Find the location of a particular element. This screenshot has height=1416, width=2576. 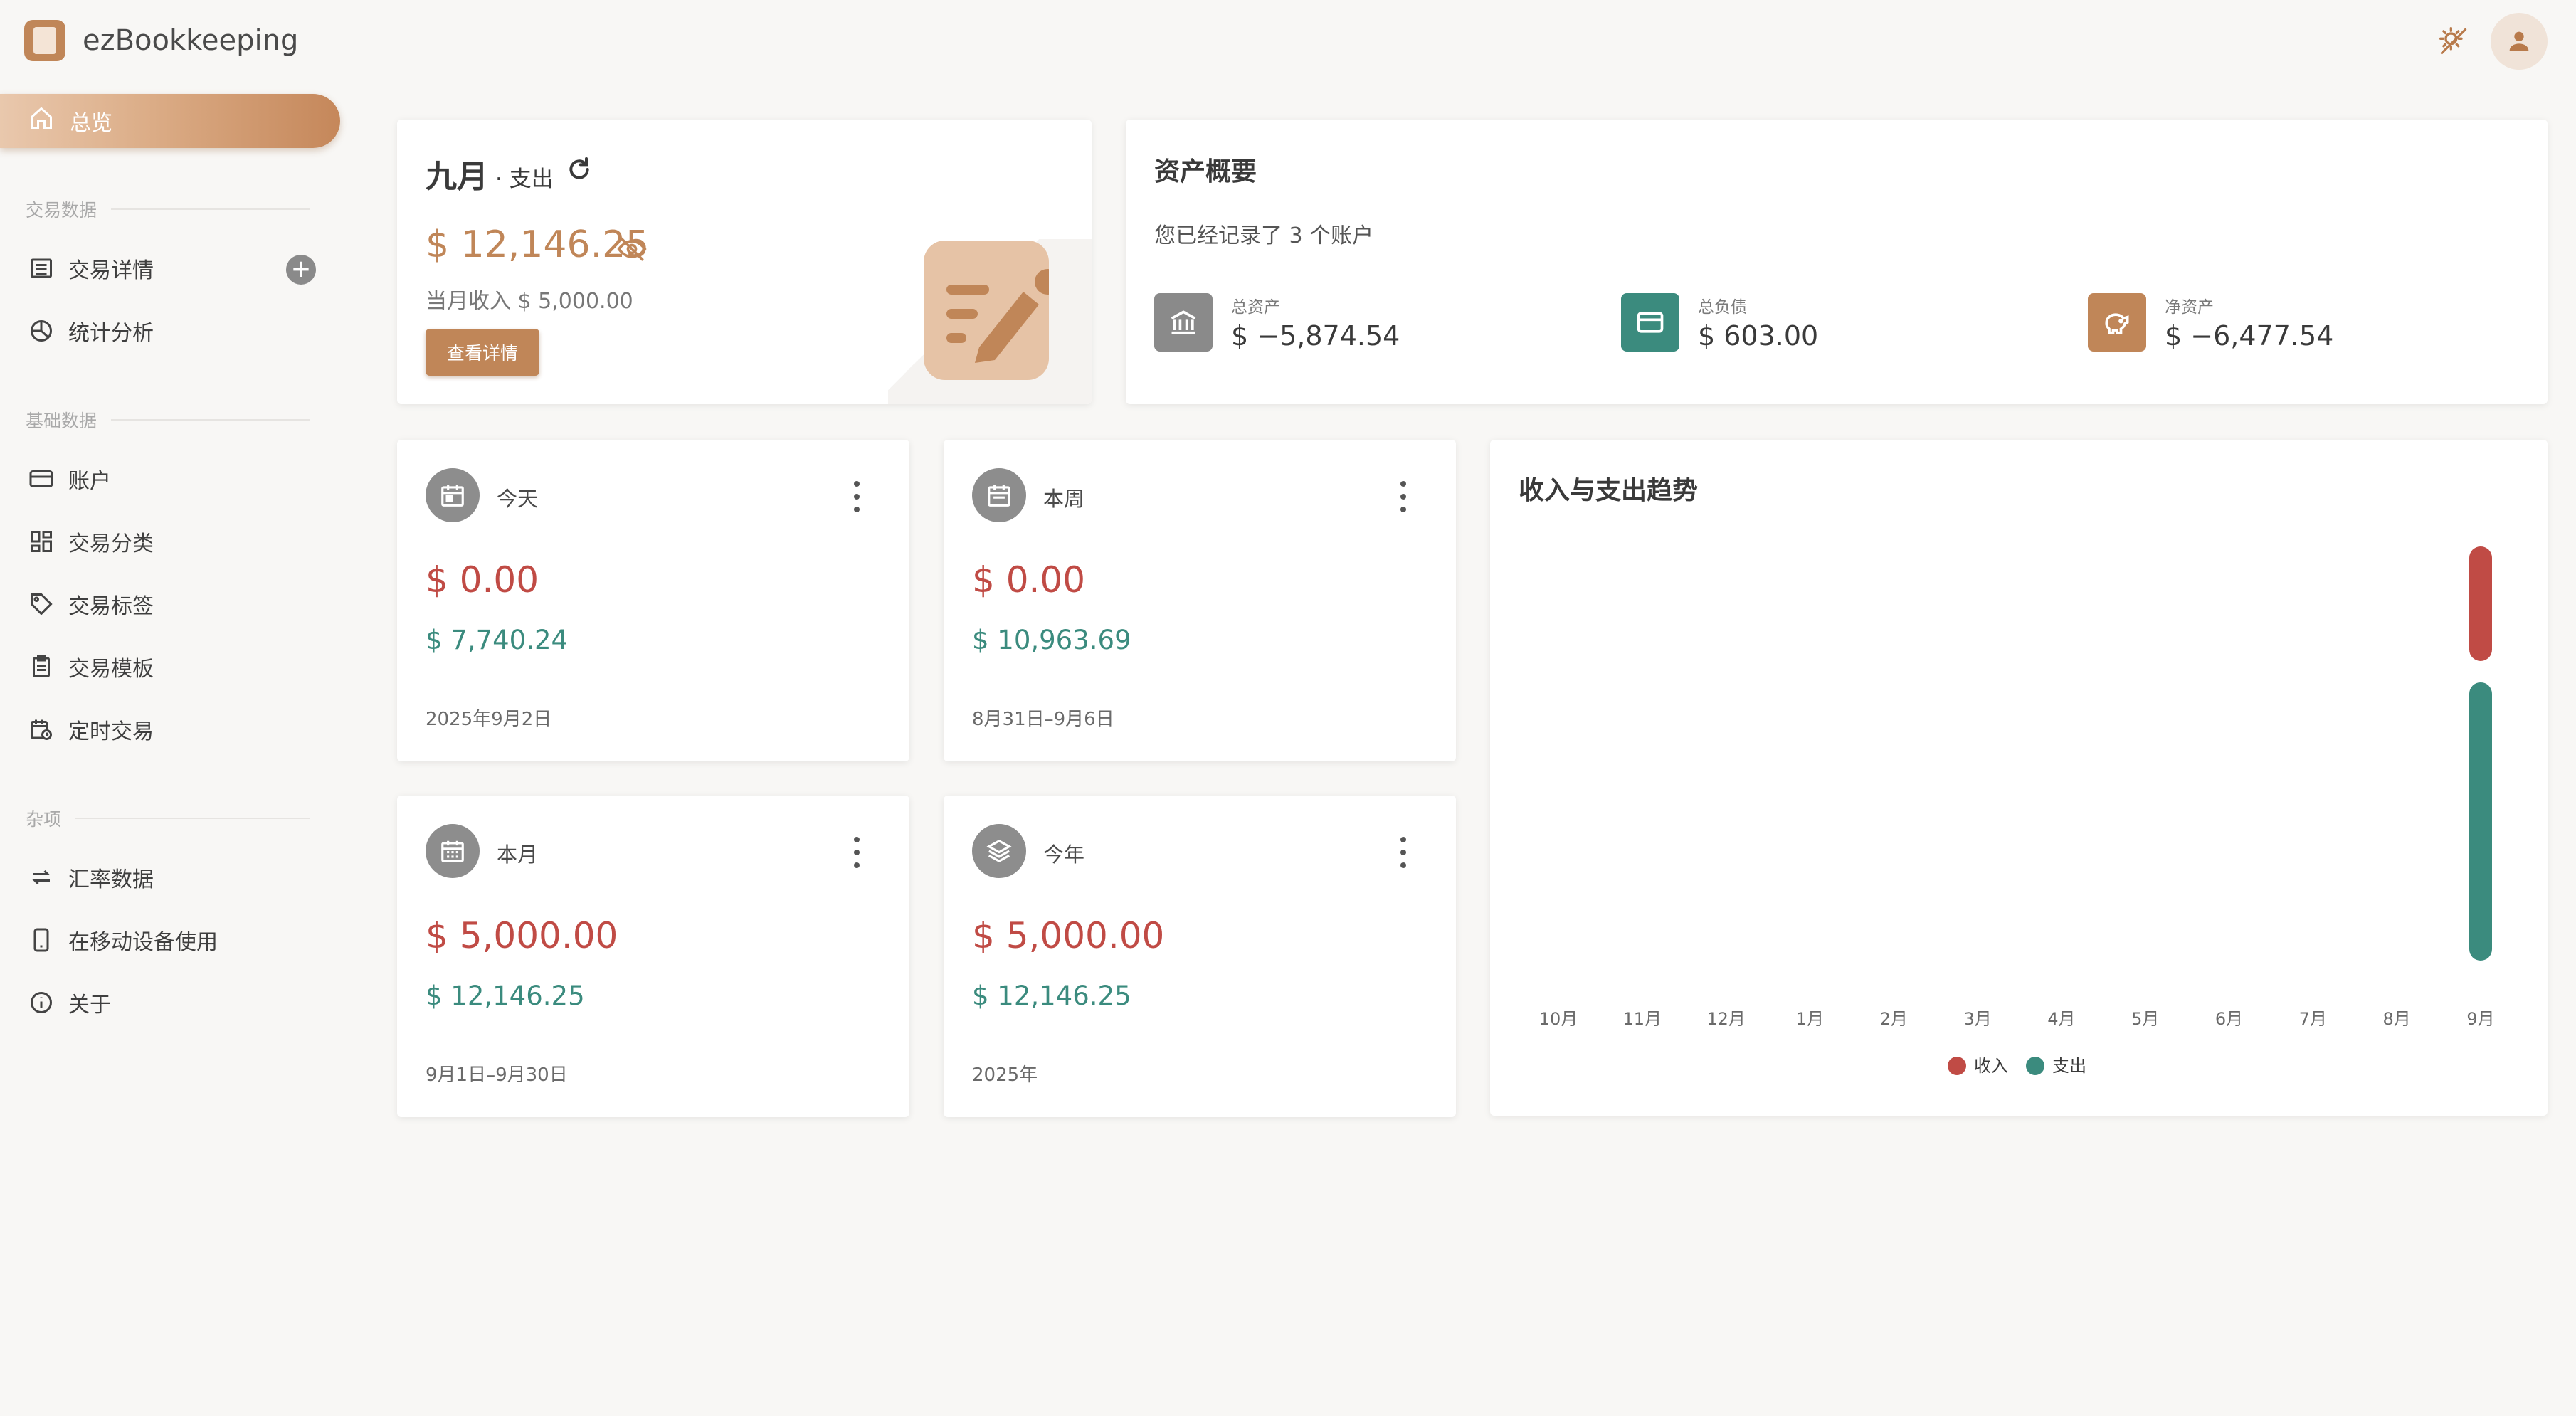

clipboard-icon is located at coordinates (41, 666).